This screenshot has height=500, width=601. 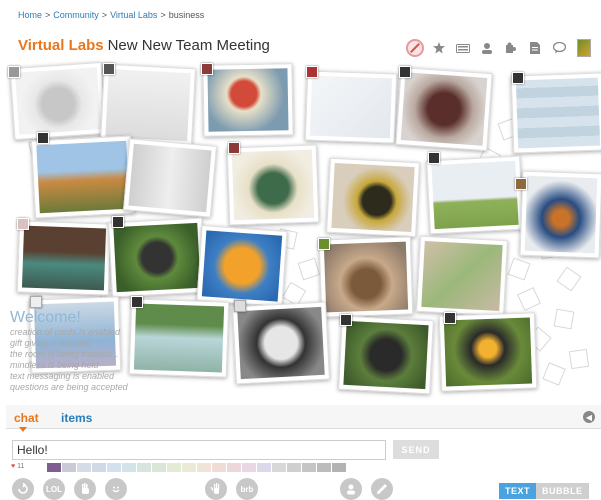 What do you see at coordinates (133, 15) in the screenshot?
I see `breadcrumb-virtual-labs: Virtual Labs` at bounding box center [133, 15].